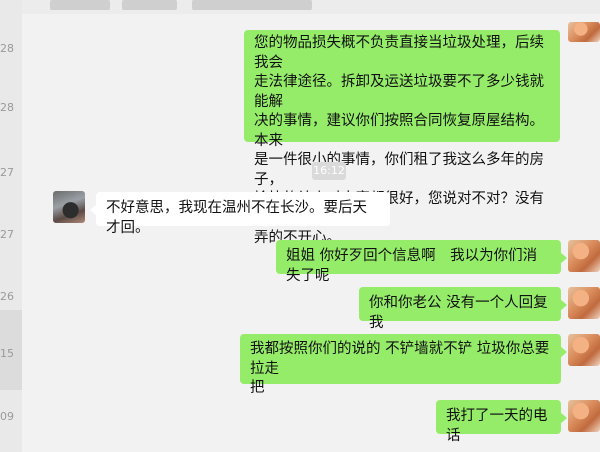 The image size is (600, 452). What do you see at coordinates (399, 92) in the screenshot?
I see `message-line: 走法律途径。拆卸及运送垃圾要不了多少钱就能解` at bounding box center [399, 92].